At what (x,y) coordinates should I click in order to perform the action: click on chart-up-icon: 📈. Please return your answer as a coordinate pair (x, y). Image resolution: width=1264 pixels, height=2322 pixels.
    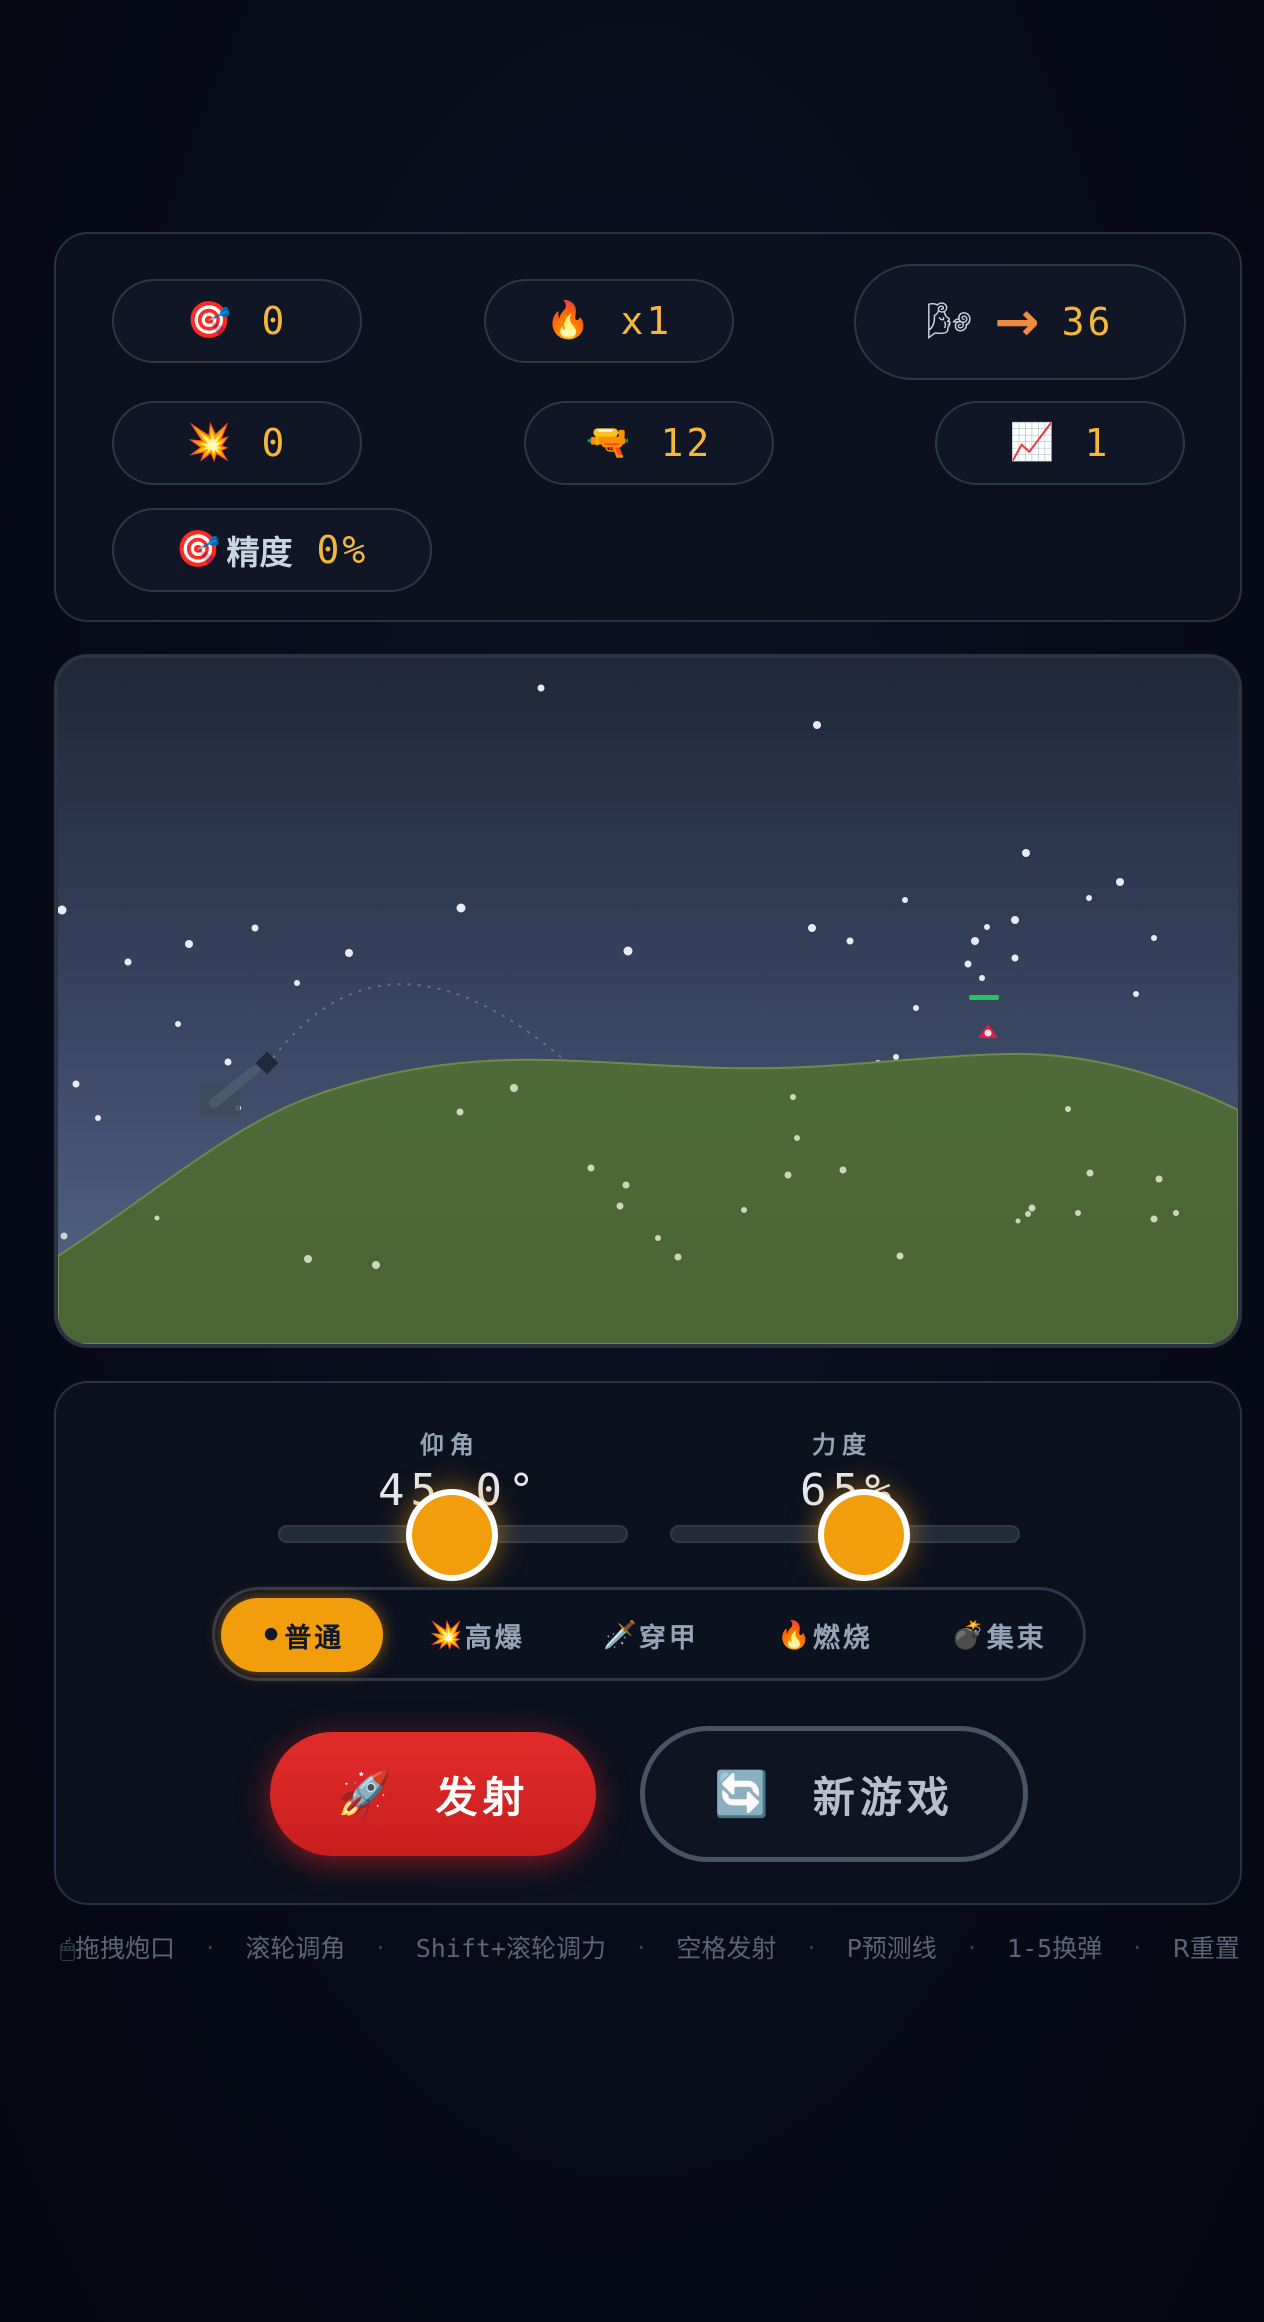
    Looking at the image, I should click on (1032, 442).